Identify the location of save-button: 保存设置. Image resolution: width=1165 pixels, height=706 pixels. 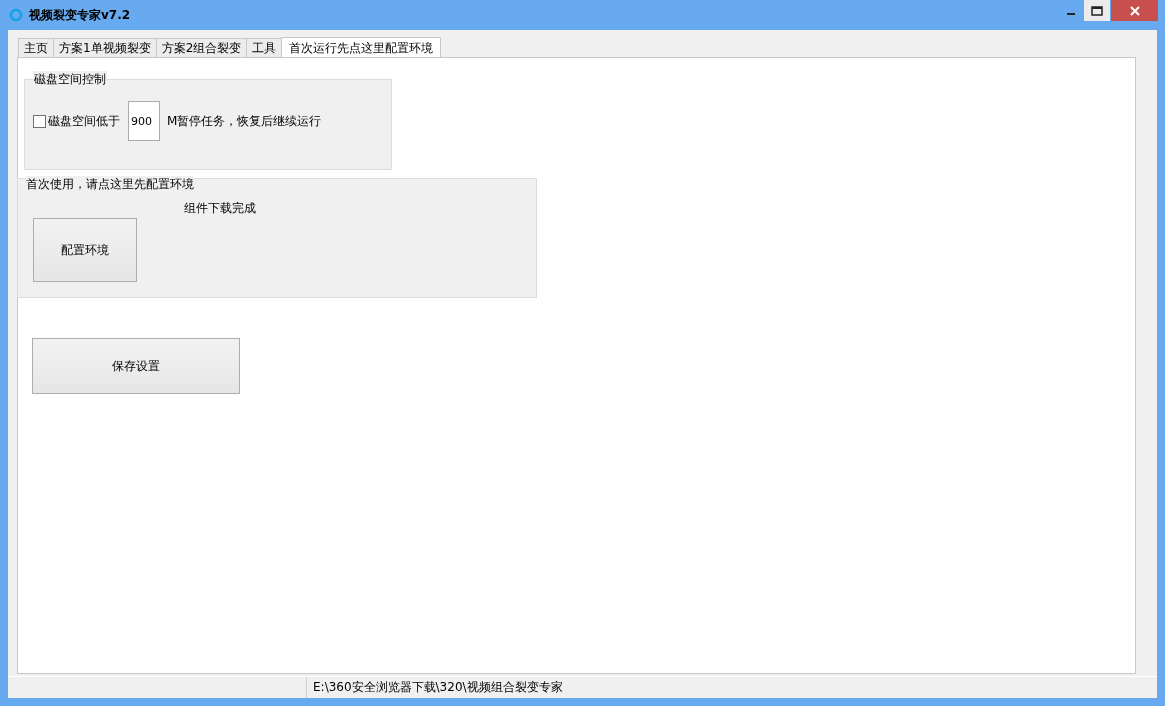
(136, 366).